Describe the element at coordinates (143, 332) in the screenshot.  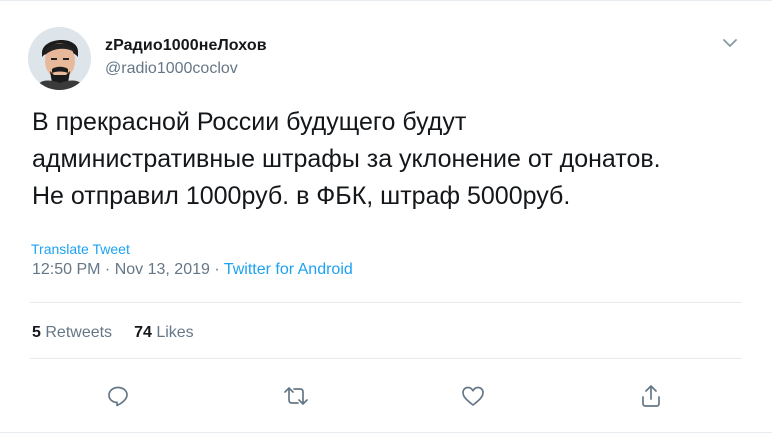
I see `likes-count: 74` at that location.